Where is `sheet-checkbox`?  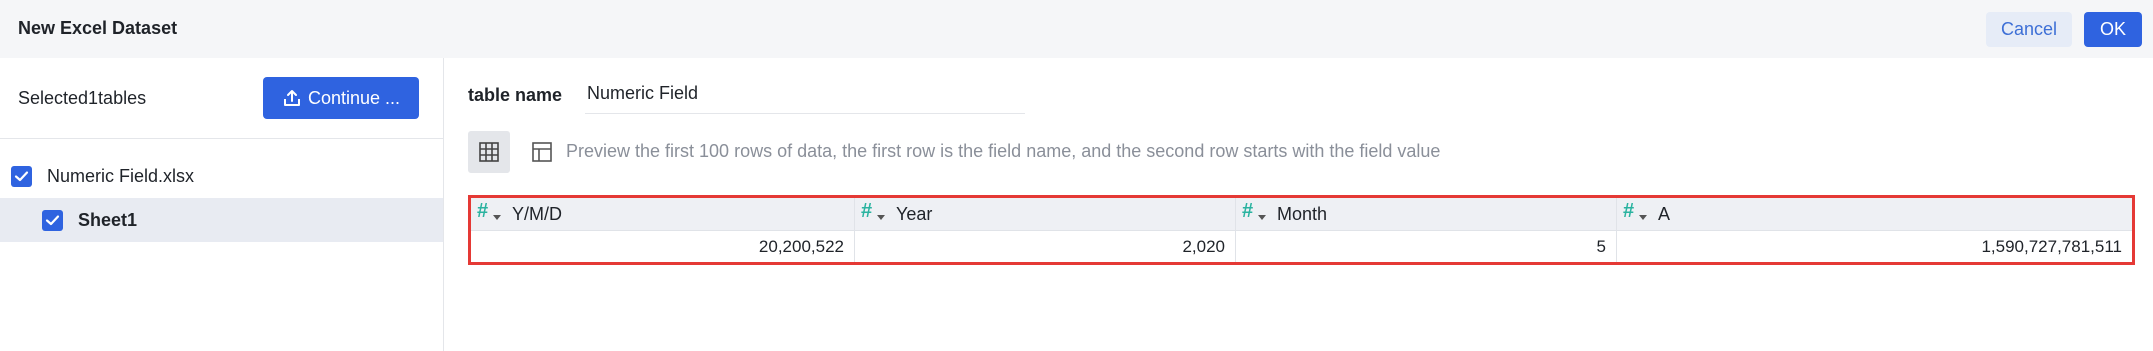
sheet-checkbox is located at coordinates (52, 220).